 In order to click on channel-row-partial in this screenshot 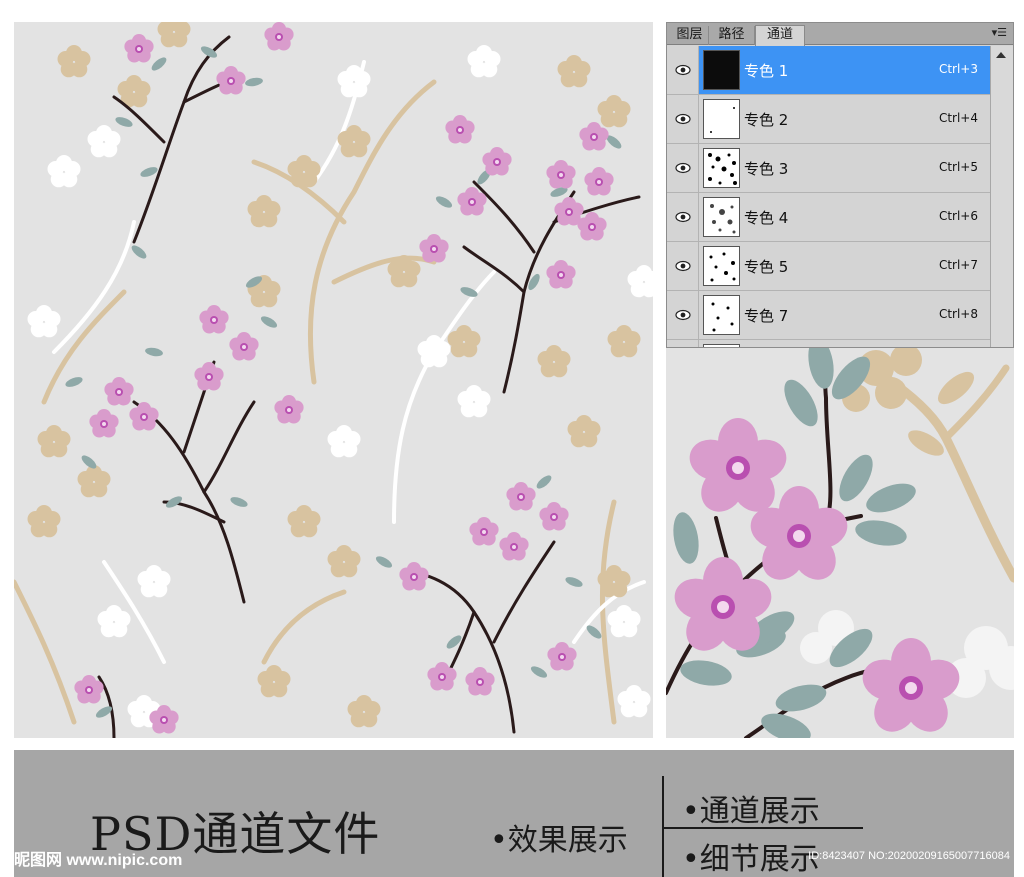, I will do `click(828, 343)`.